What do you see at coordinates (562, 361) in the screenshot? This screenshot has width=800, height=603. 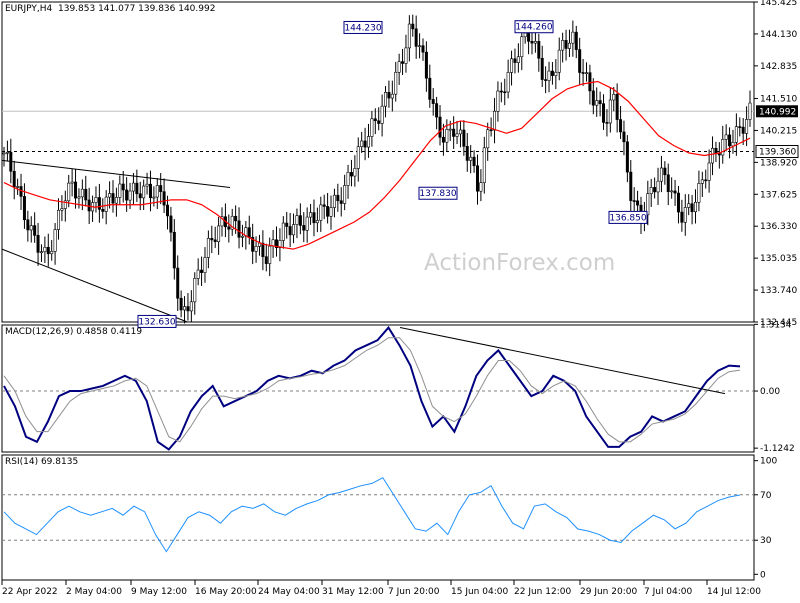 I see `macd-trendline` at bounding box center [562, 361].